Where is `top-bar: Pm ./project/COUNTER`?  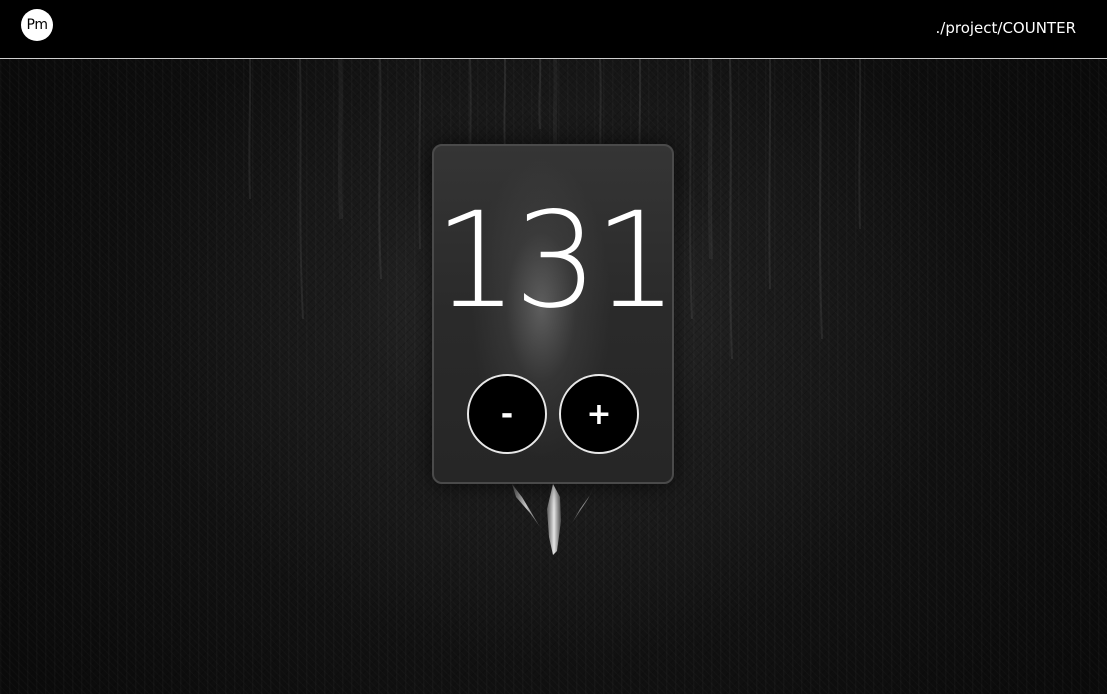
top-bar: Pm ./project/COUNTER is located at coordinates (553, 29).